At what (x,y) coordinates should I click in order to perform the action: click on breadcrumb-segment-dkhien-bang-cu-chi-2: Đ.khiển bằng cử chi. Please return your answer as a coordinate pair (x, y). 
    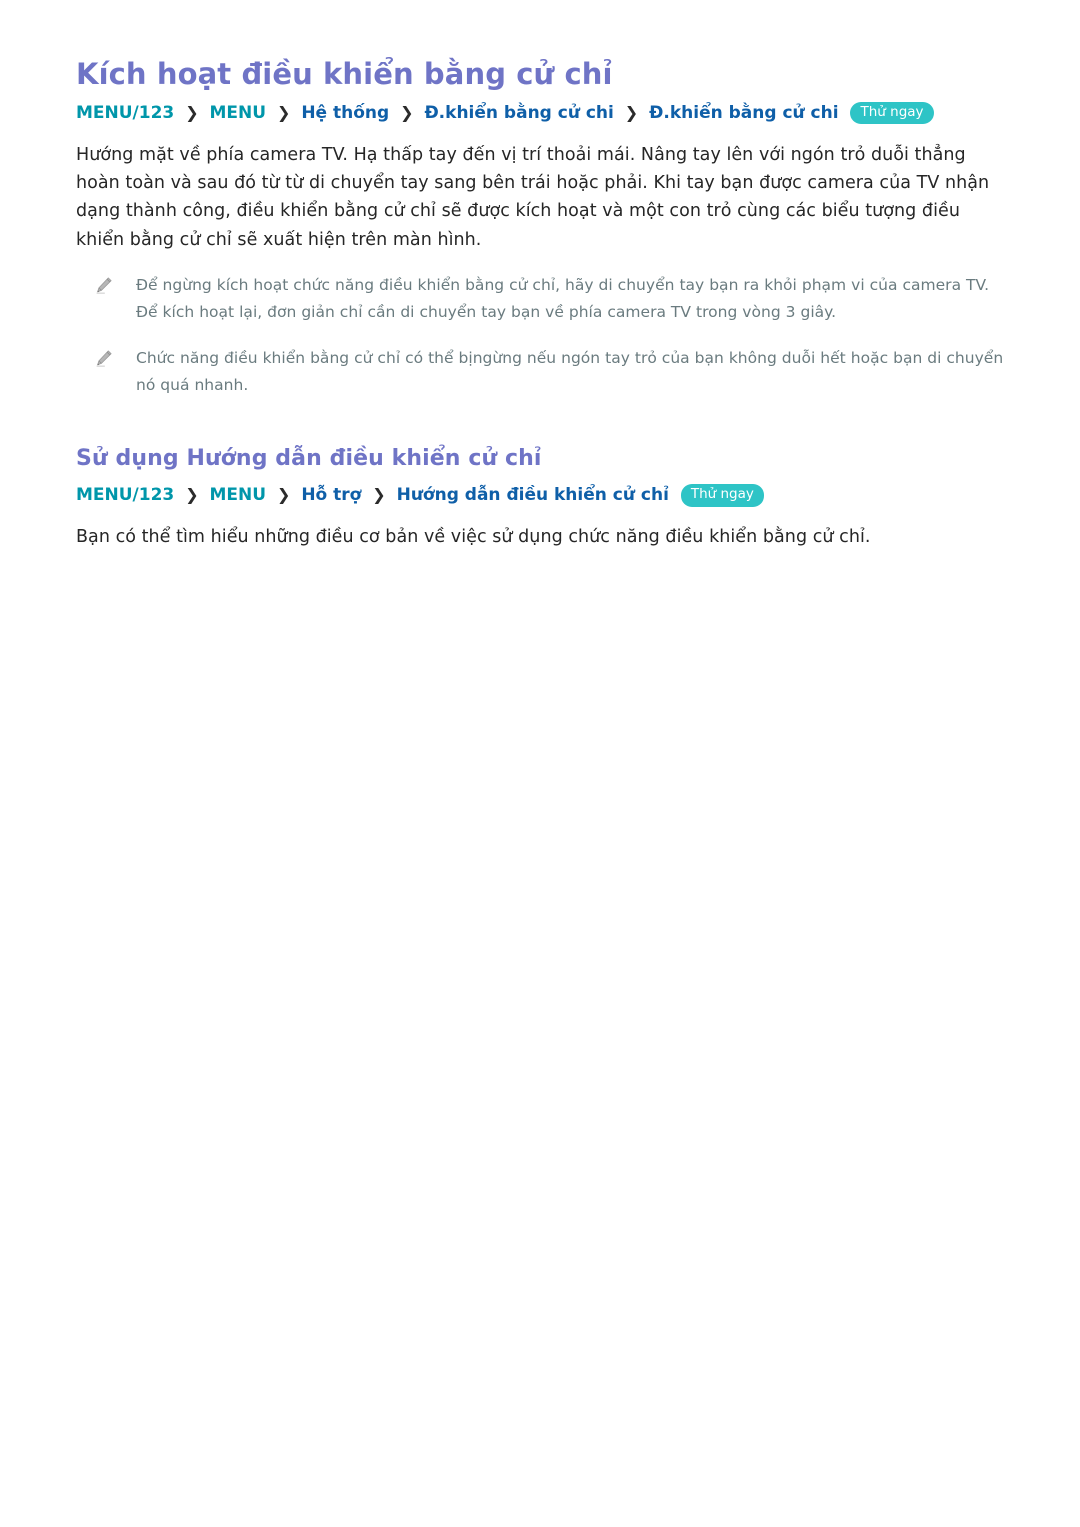
    Looking at the image, I should click on (743, 113).